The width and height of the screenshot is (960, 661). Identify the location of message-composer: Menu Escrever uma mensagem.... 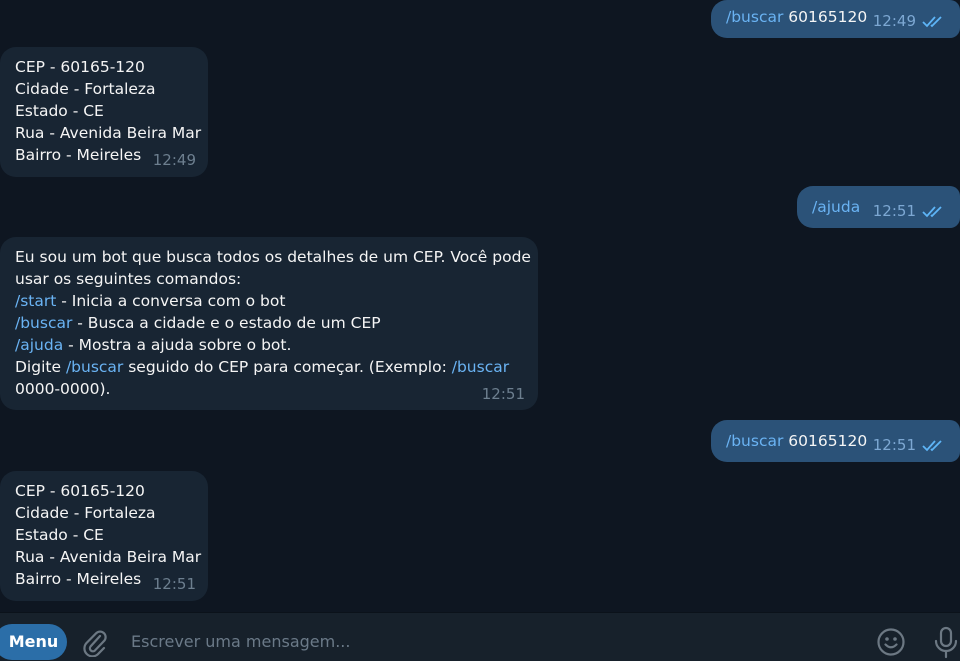
(480, 636).